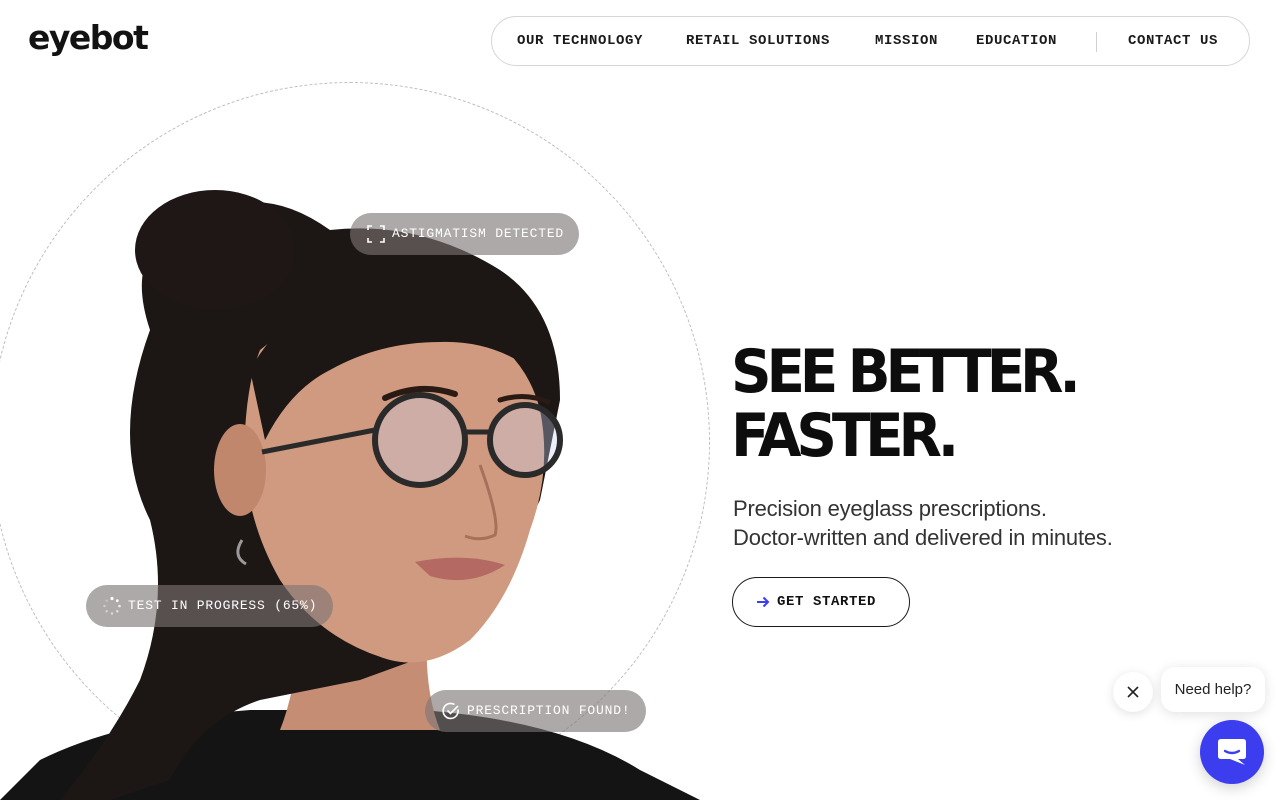 The height and width of the screenshot is (800, 1280). I want to click on chat-help-bubble: Need help?, so click(1213, 689).